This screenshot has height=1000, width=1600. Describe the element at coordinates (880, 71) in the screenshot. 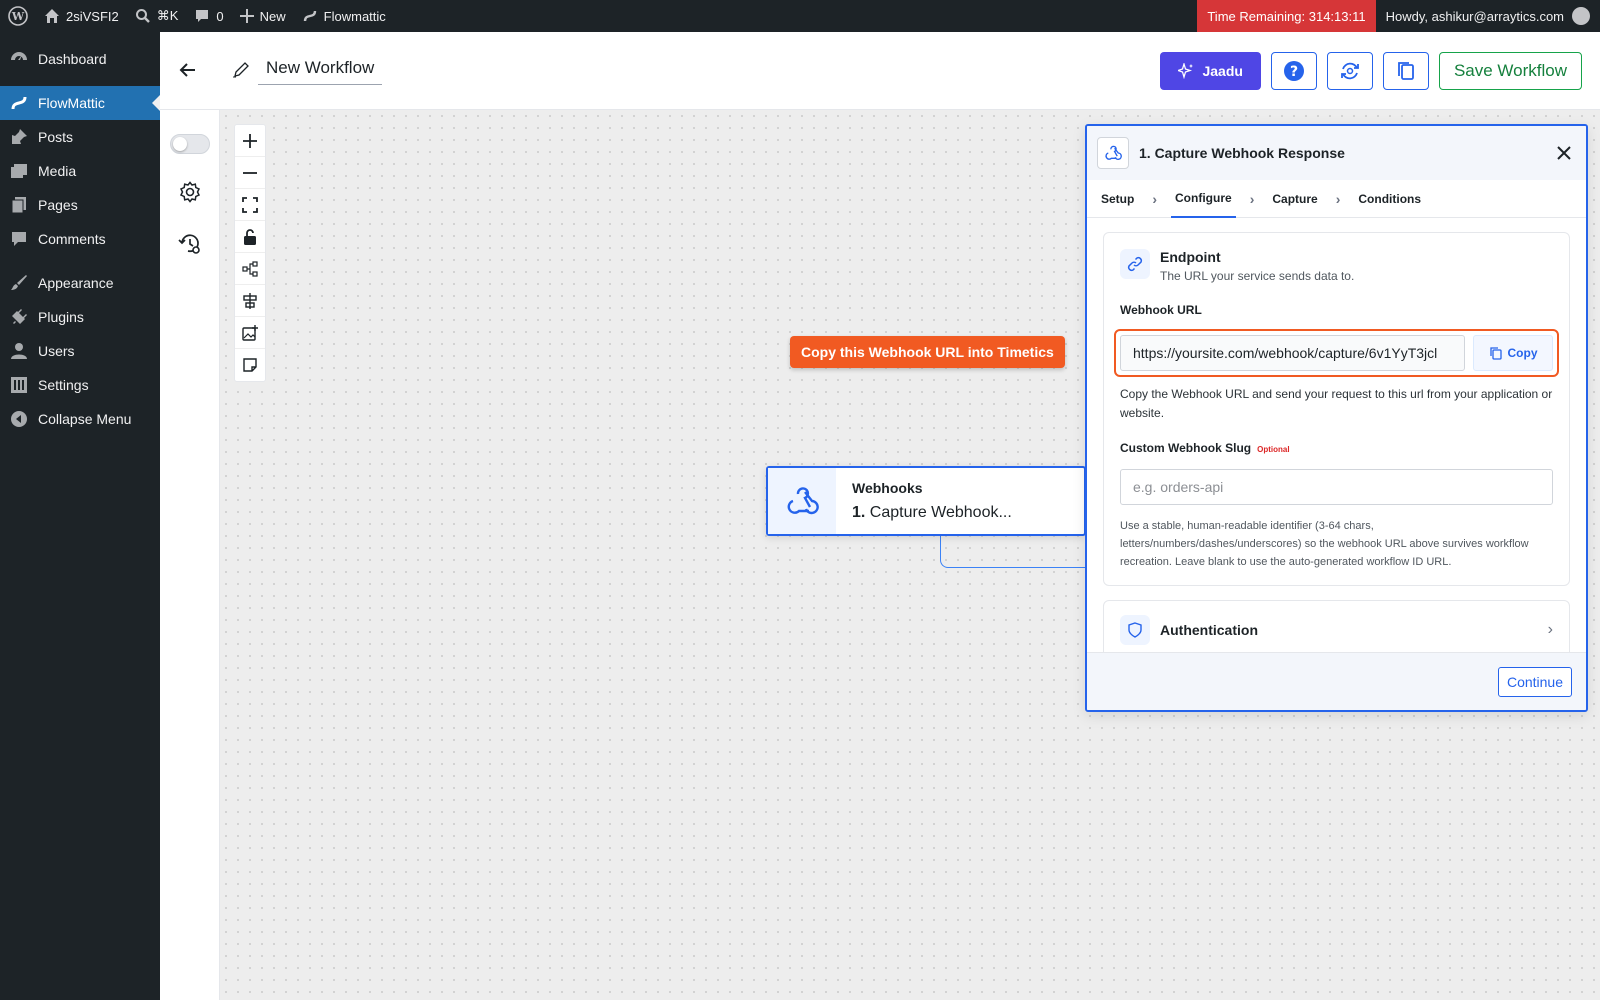

I see `workflow-header: New Workflow Jaadu ? Save Workflow` at that location.